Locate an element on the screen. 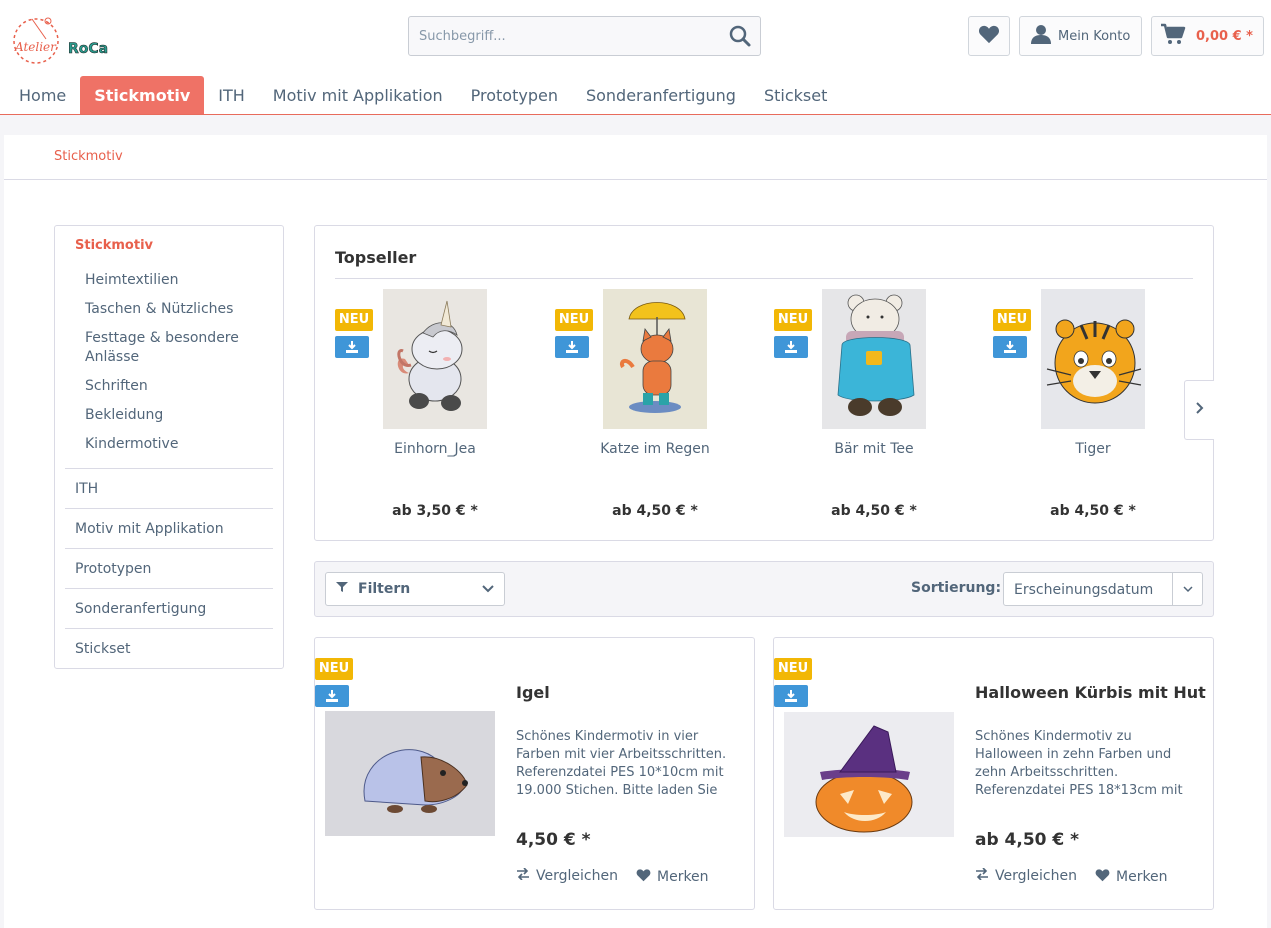  topseller-item-name: Tiger is located at coordinates (1093, 449).